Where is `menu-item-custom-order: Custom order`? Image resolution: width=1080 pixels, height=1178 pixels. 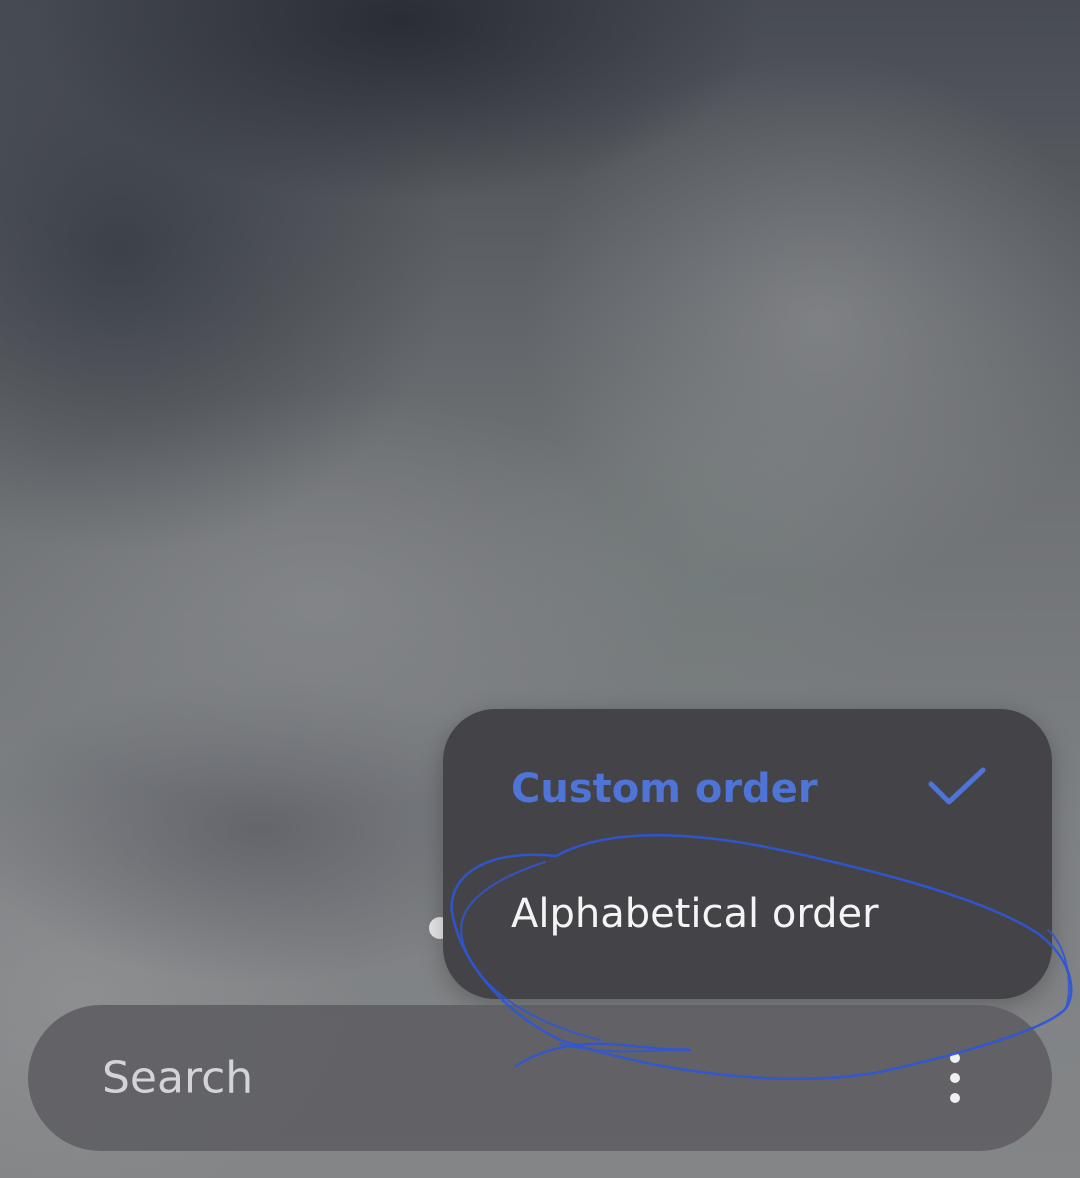
menu-item-custom-order: Custom order is located at coordinates (747, 789).